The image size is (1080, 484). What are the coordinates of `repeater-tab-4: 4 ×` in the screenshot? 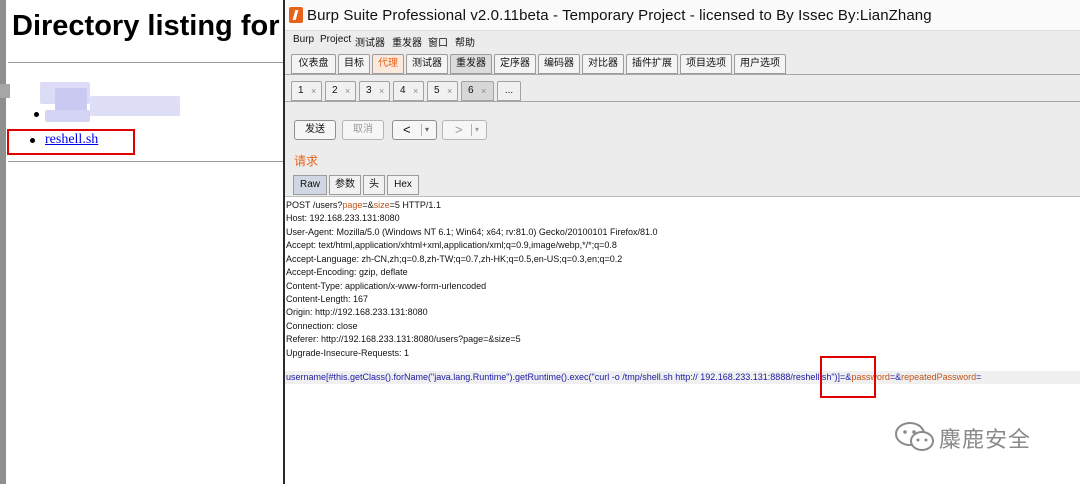 It's located at (408, 91).